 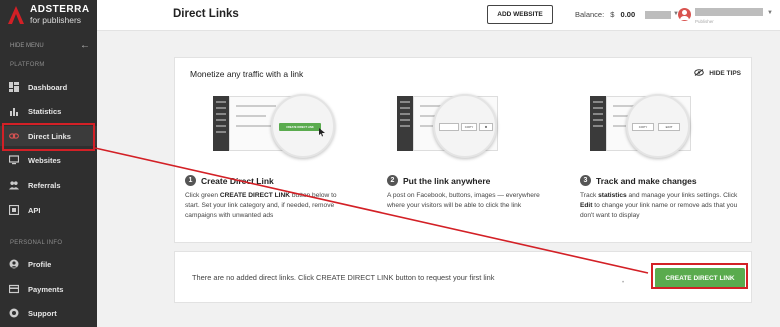 What do you see at coordinates (45, 111) in the screenshot?
I see `sidebar-item-label: Statistics` at bounding box center [45, 111].